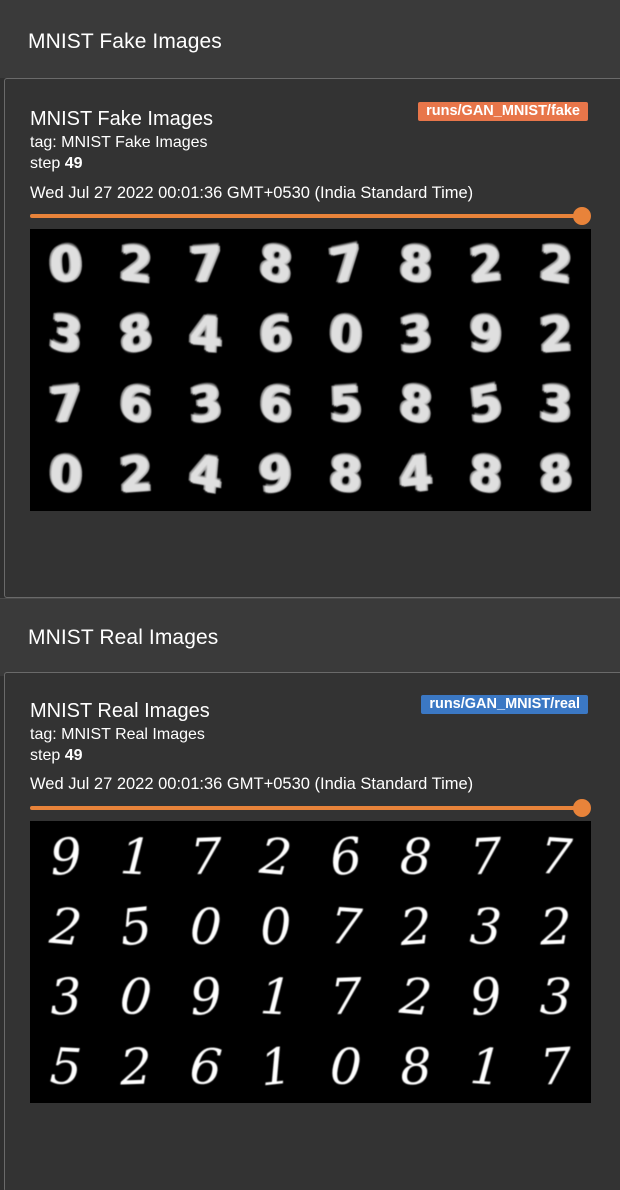 This screenshot has width=620, height=1190. I want to click on card-tag: tag: MNIST Fake Images, so click(119, 142).